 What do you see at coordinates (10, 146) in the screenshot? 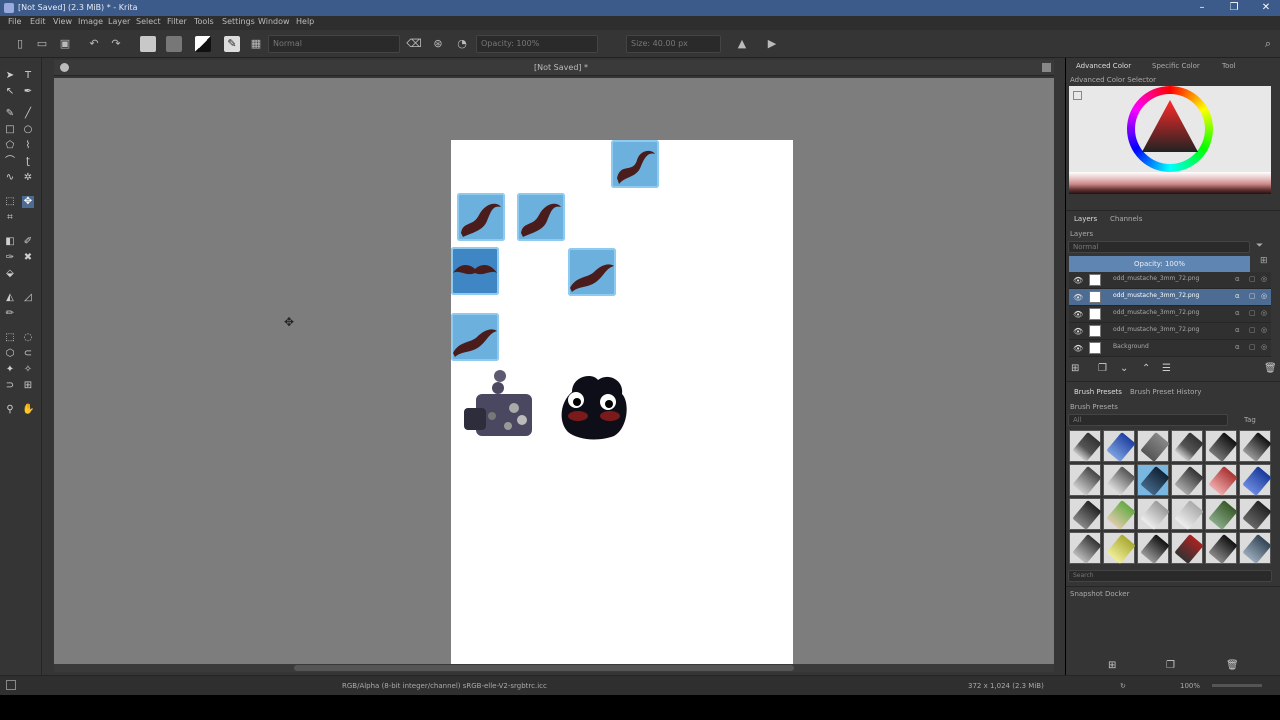
I see `polygon-tool-icon: ⬠` at bounding box center [10, 146].